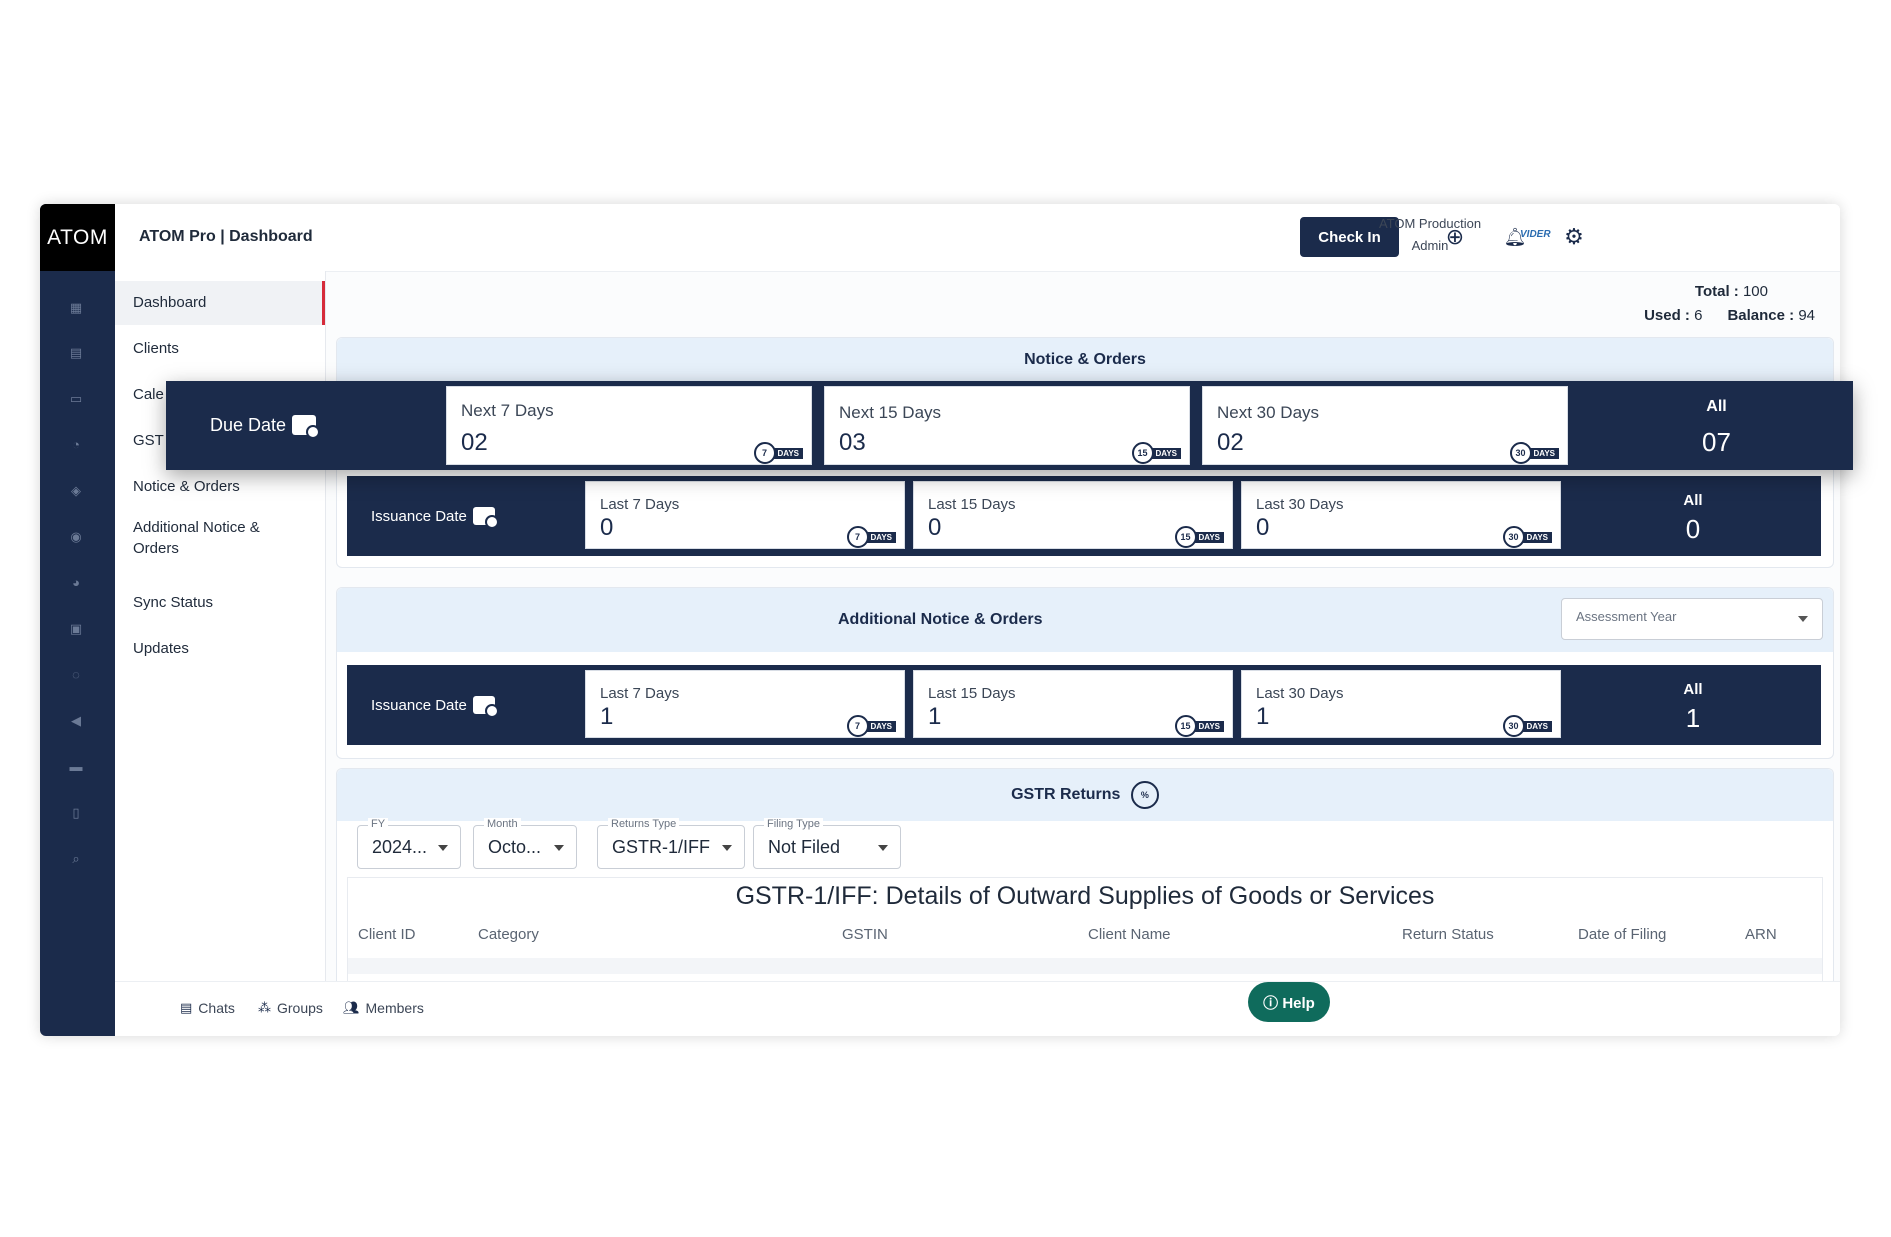 This screenshot has height=1237, width=1891. I want to click on members-link: 👥︎ Members, so click(383, 1008).